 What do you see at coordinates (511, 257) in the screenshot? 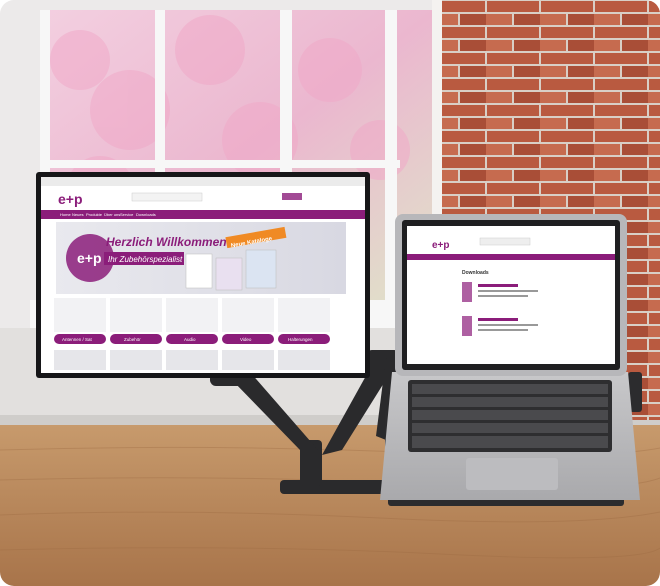
I see `laptop-nav-bar` at bounding box center [511, 257].